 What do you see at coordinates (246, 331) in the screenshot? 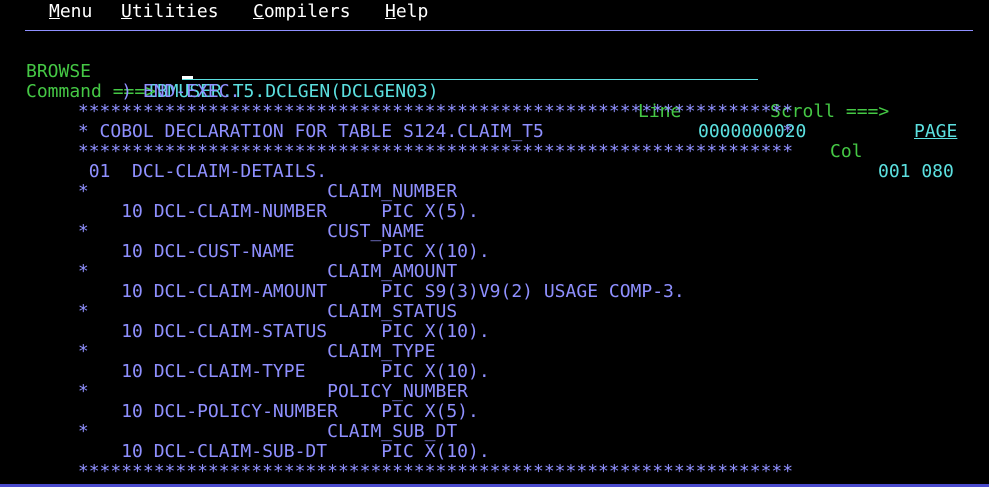
I see `content-line: 10 DCL-CLAIM-STATUS PIC X(10).` at bounding box center [246, 331].